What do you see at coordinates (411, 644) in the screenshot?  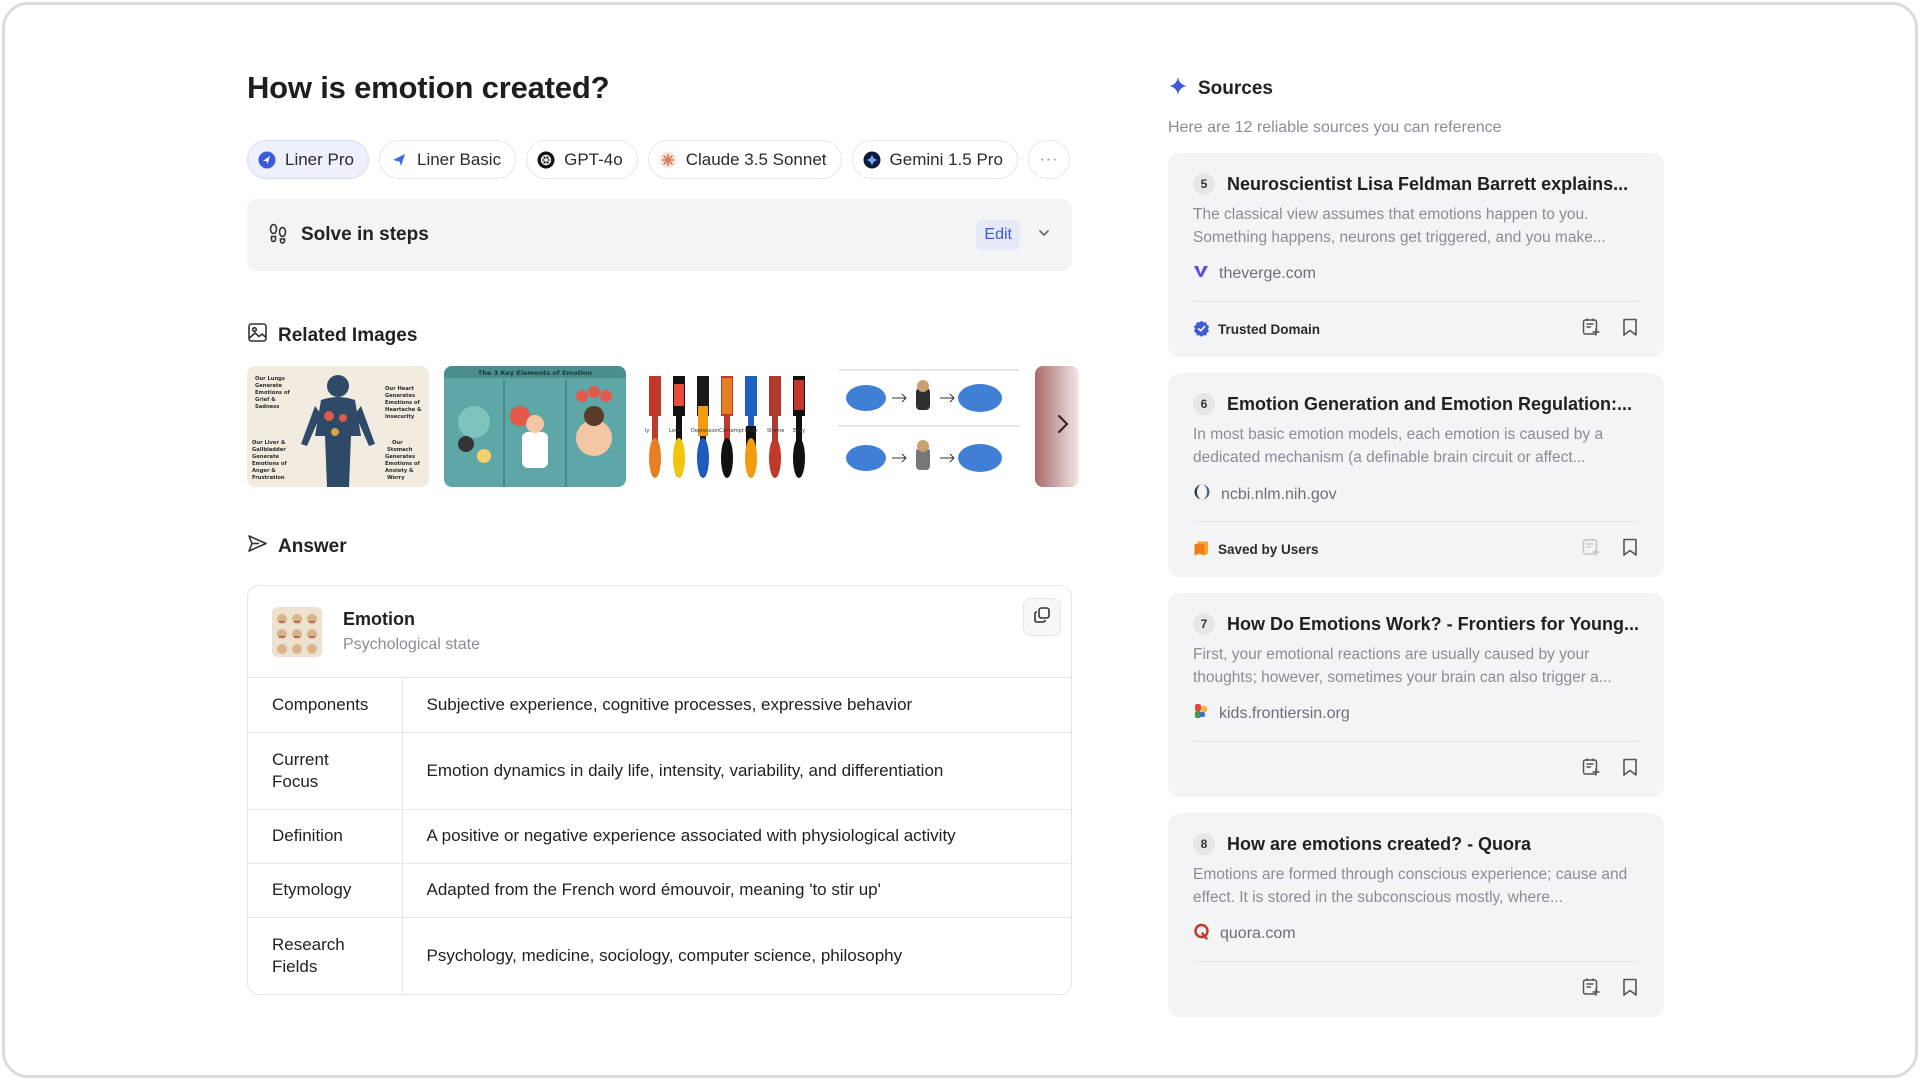 I see `entity-subtitle: Psychological state` at bounding box center [411, 644].